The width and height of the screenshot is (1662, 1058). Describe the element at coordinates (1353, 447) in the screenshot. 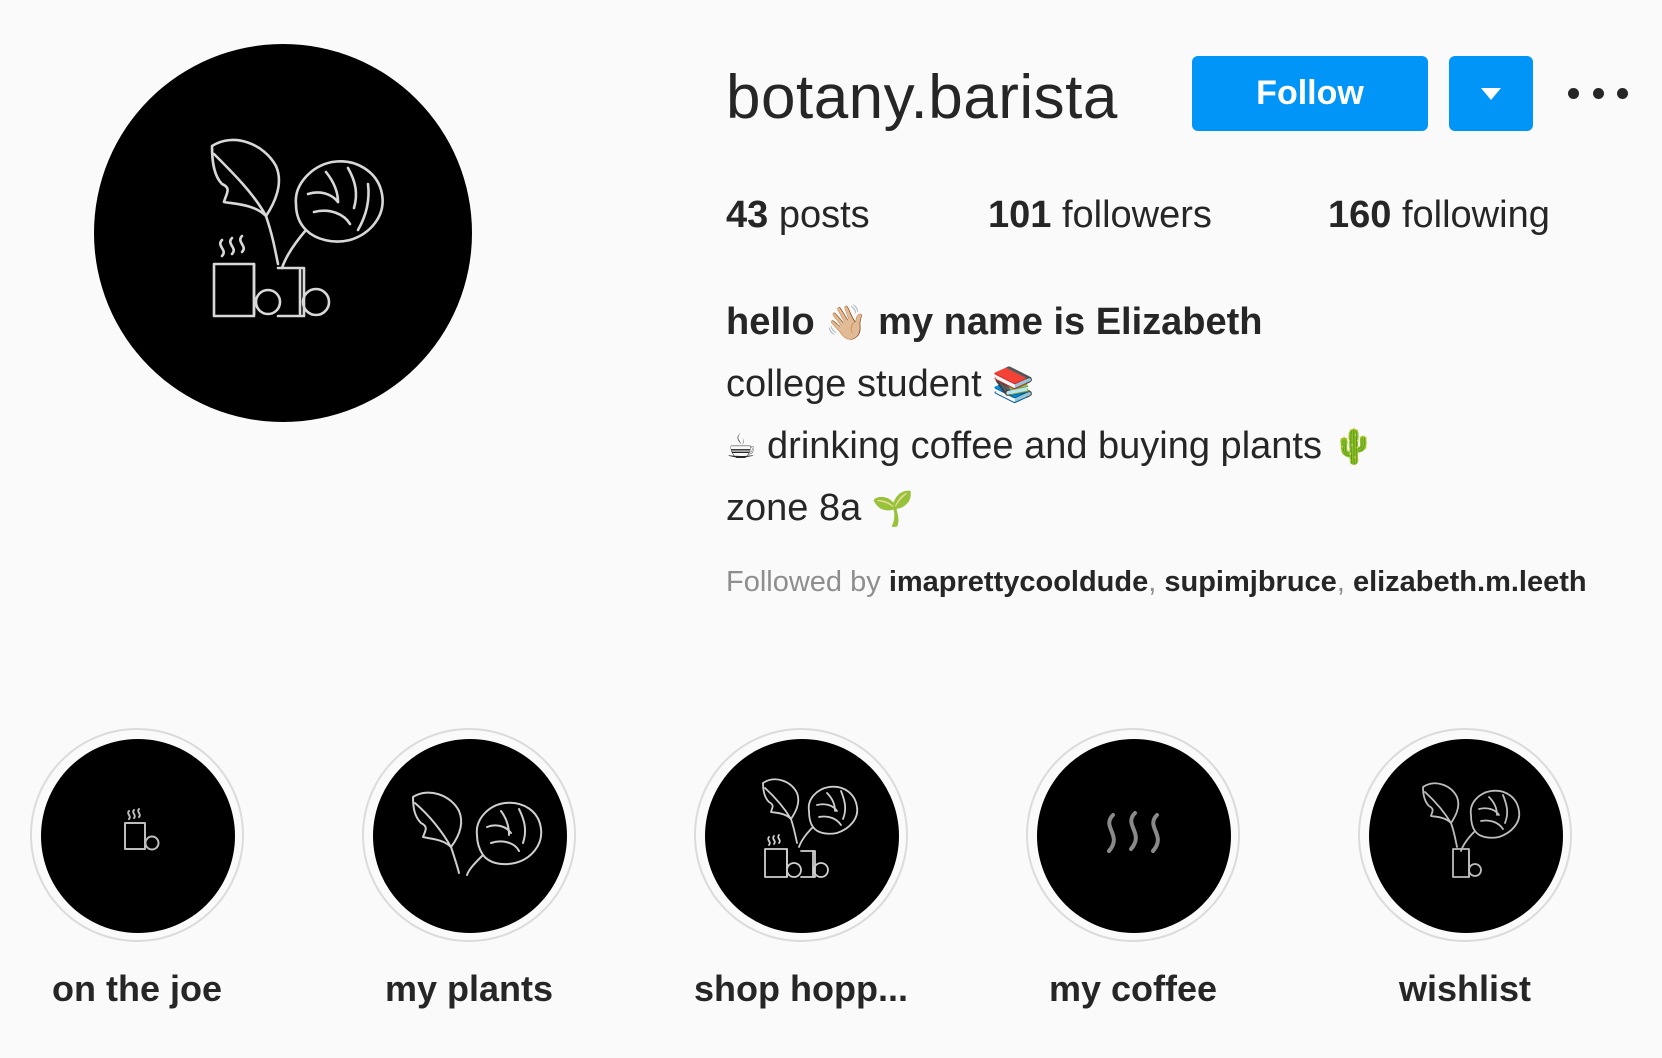

I see `cactus-icon: 🌵` at that location.